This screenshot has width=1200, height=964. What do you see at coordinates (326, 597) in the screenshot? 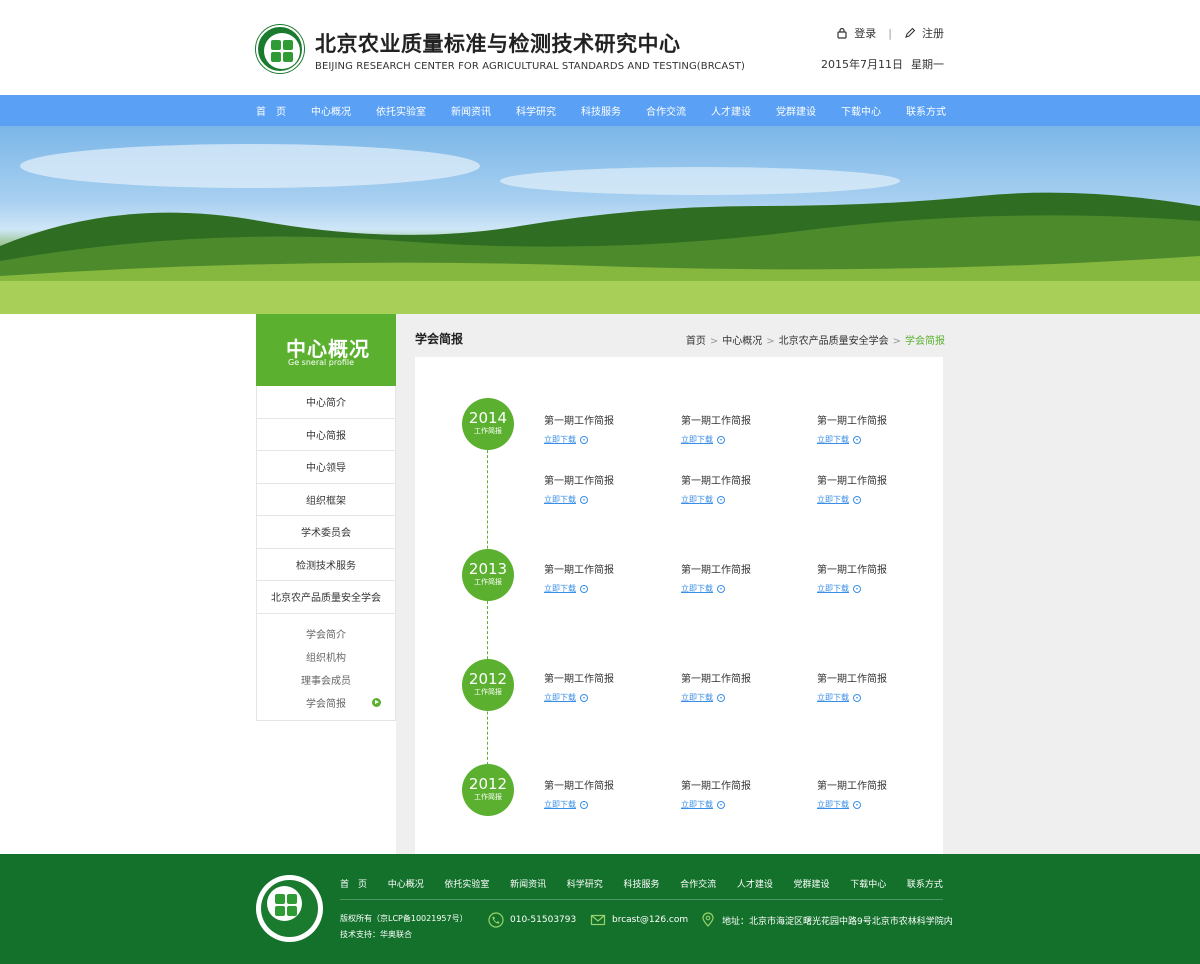
I see `sidebar-item-society: 北京农产品质量安全学会` at bounding box center [326, 597].